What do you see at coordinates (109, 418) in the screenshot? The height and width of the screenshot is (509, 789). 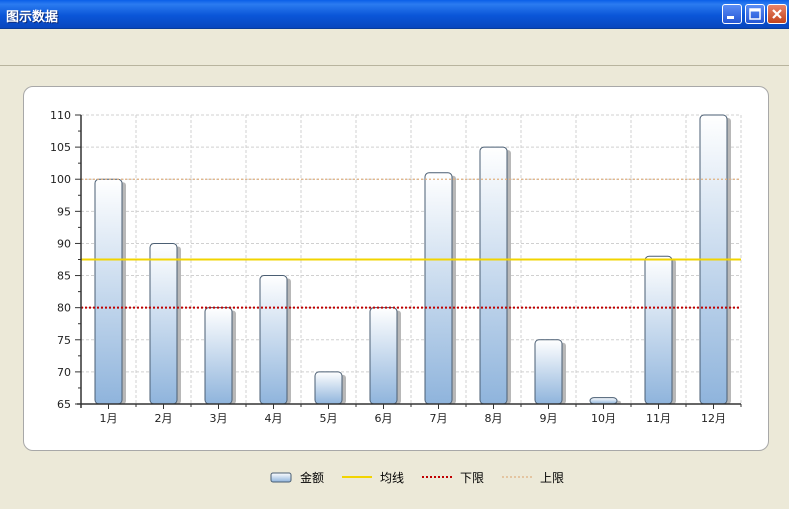 I see `x-tick-label: 1月` at bounding box center [109, 418].